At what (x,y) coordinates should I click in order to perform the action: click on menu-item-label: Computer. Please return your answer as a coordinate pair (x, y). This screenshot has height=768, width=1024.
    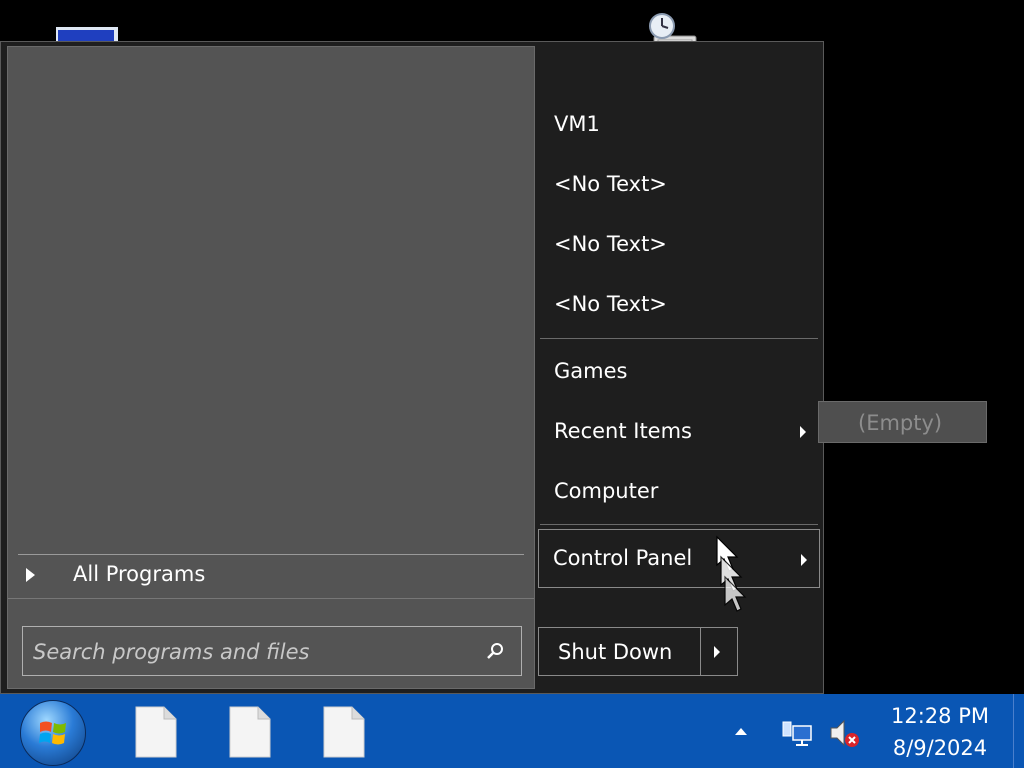
    Looking at the image, I should click on (606, 491).